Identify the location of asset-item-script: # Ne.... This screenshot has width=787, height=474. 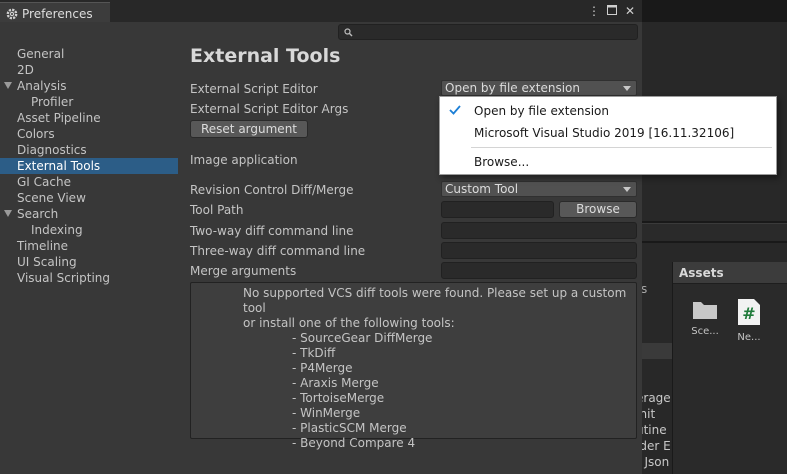
(749, 320).